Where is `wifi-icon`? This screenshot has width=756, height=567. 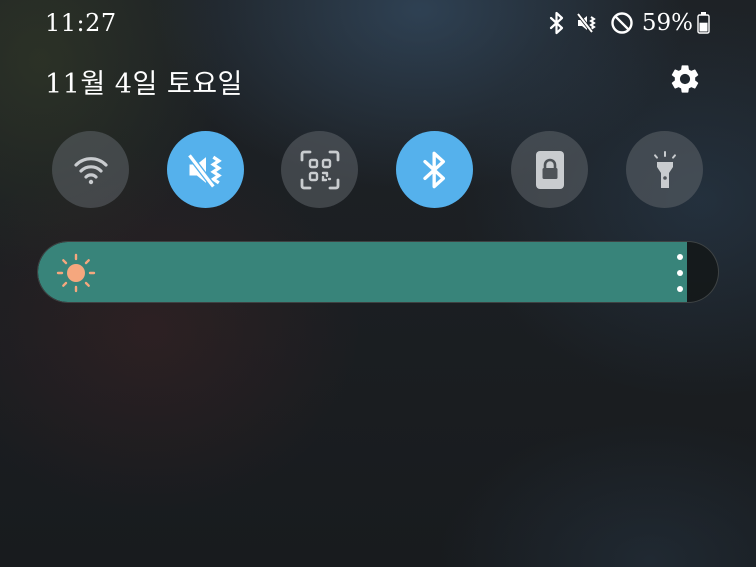 wifi-icon is located at coordinates (90, 170).